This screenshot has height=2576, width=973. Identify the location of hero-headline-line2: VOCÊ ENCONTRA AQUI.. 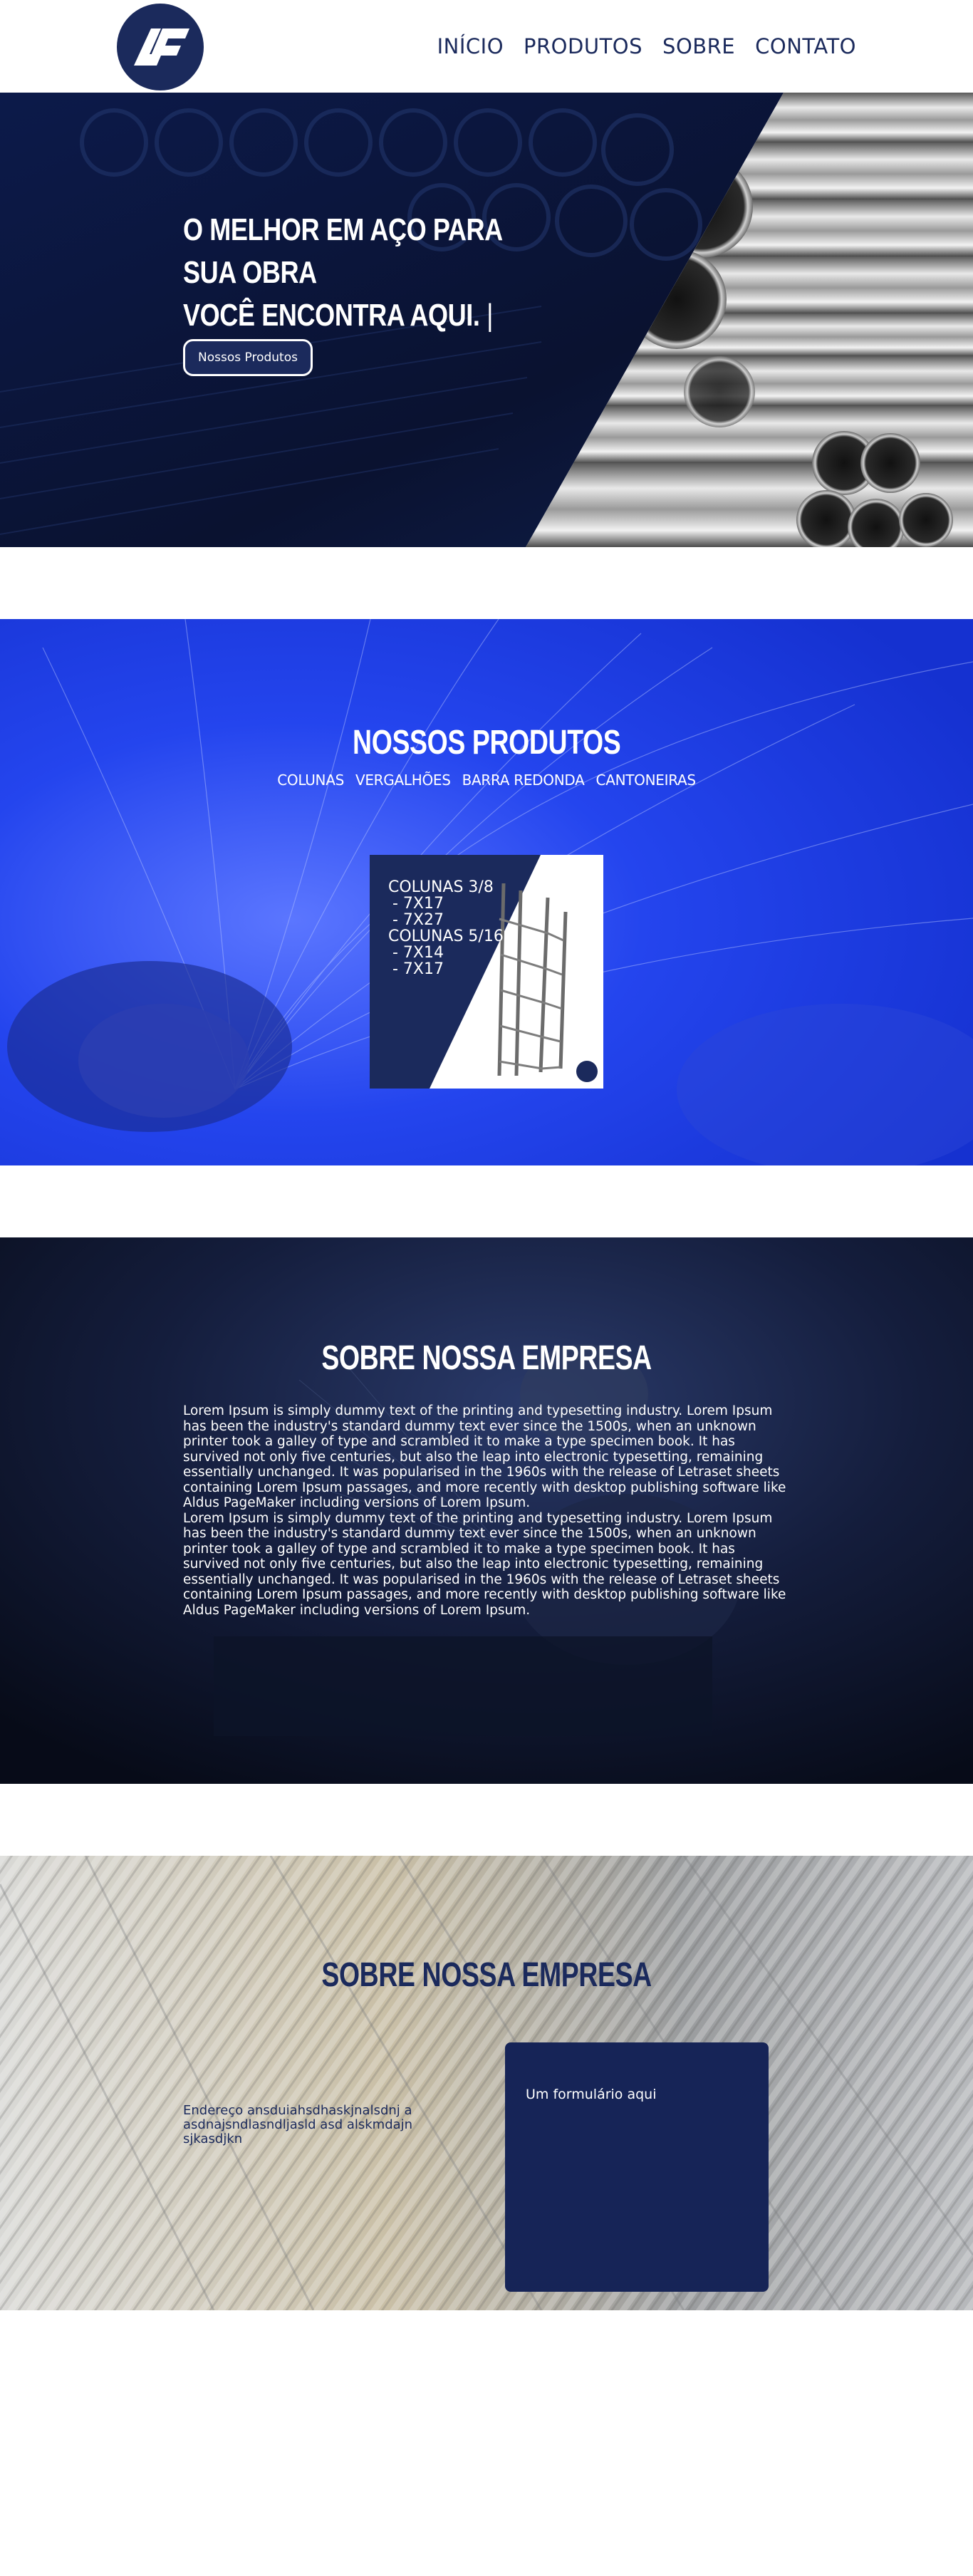
(332, 315).